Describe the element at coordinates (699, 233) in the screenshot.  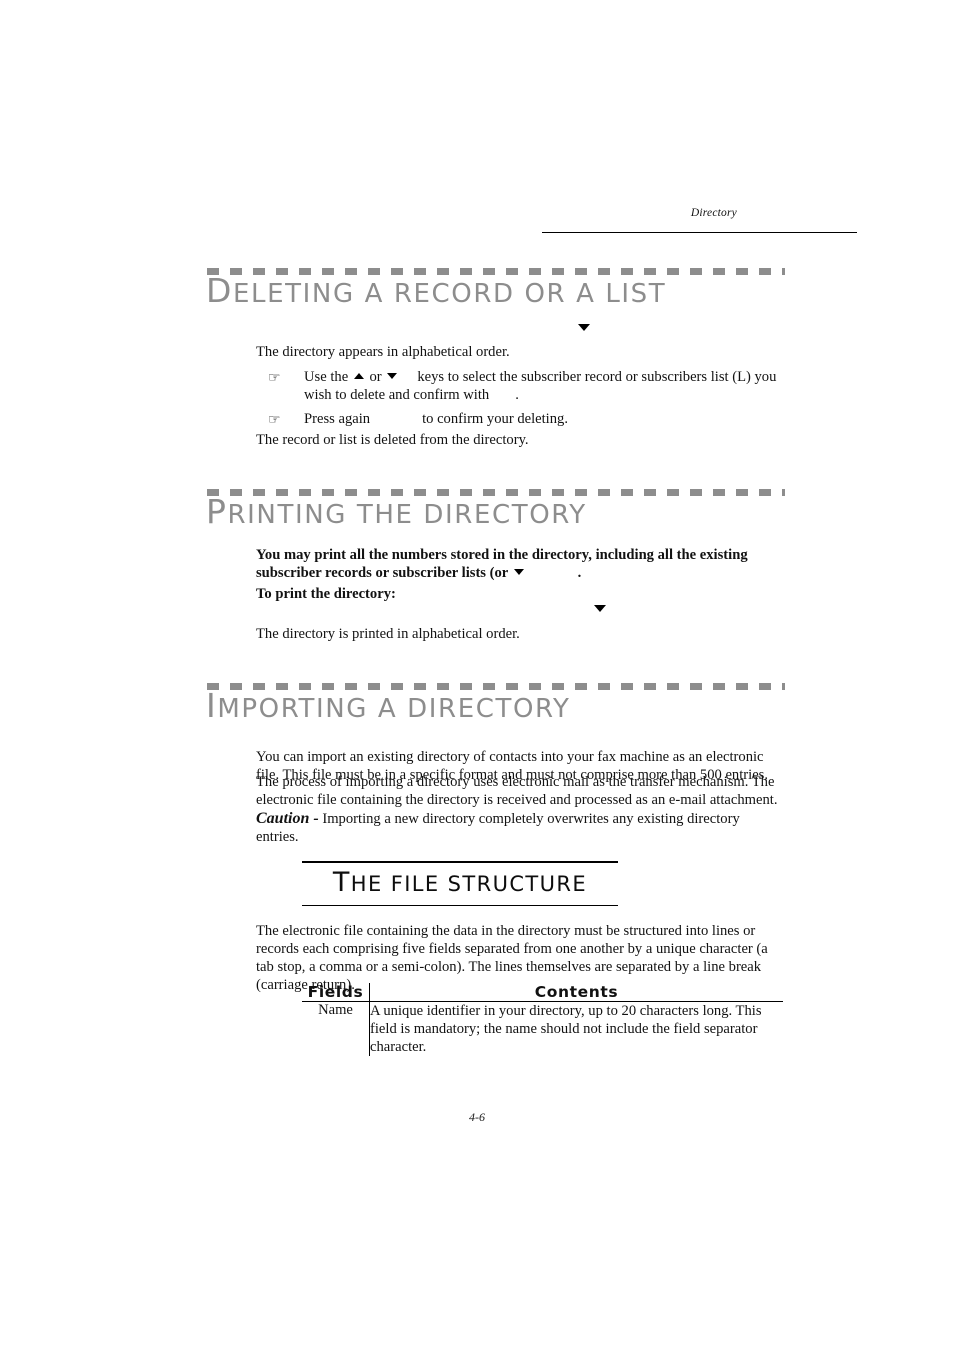
I see `header-rule` at that location.